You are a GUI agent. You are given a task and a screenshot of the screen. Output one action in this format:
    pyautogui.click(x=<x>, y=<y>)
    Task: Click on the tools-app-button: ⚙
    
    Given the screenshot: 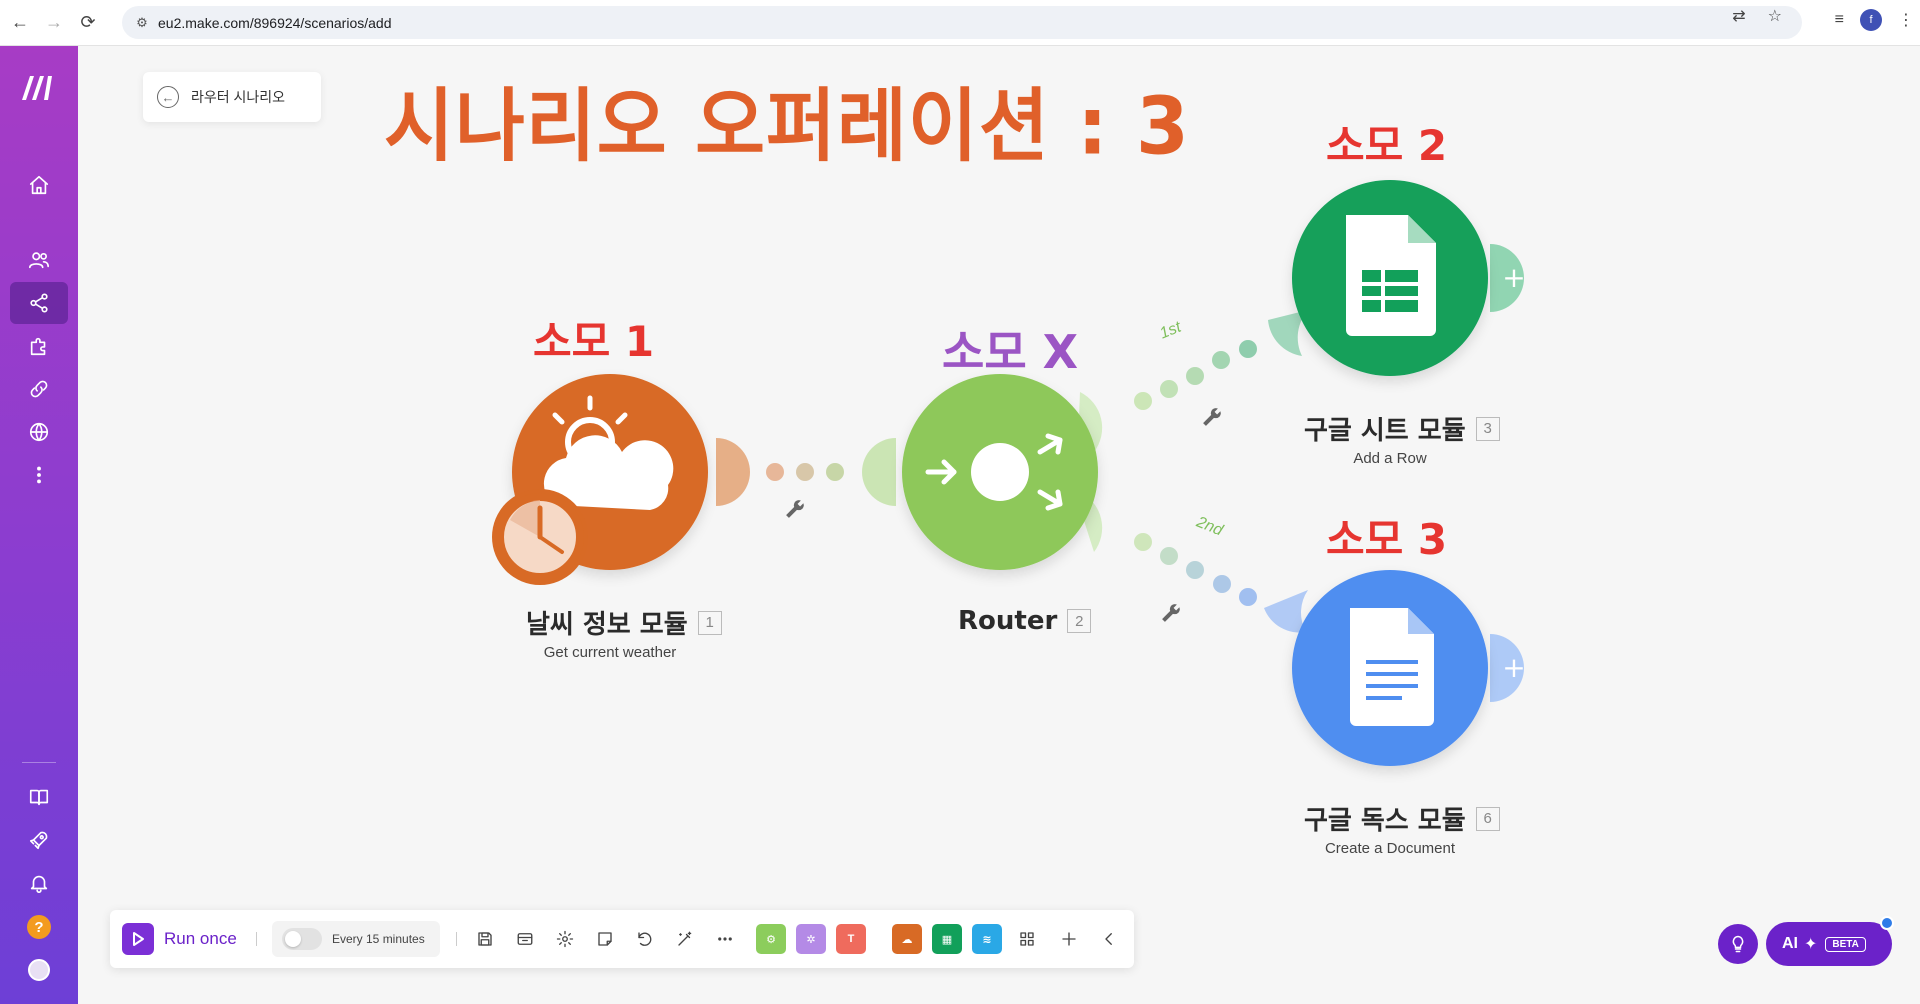 What is the action you would take?
    pyautogui.click(x=771, y=939)
    